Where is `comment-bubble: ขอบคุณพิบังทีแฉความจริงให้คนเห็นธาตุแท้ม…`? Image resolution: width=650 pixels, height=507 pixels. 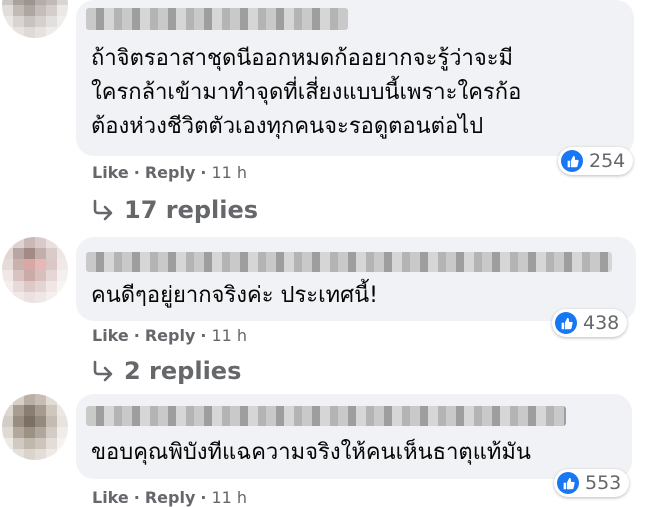 comment-bubble: ขอบคุณพิบังทีแฉความจริงให้คนเห็นธาตุแท้ม… is located at coordinates (354, 436).